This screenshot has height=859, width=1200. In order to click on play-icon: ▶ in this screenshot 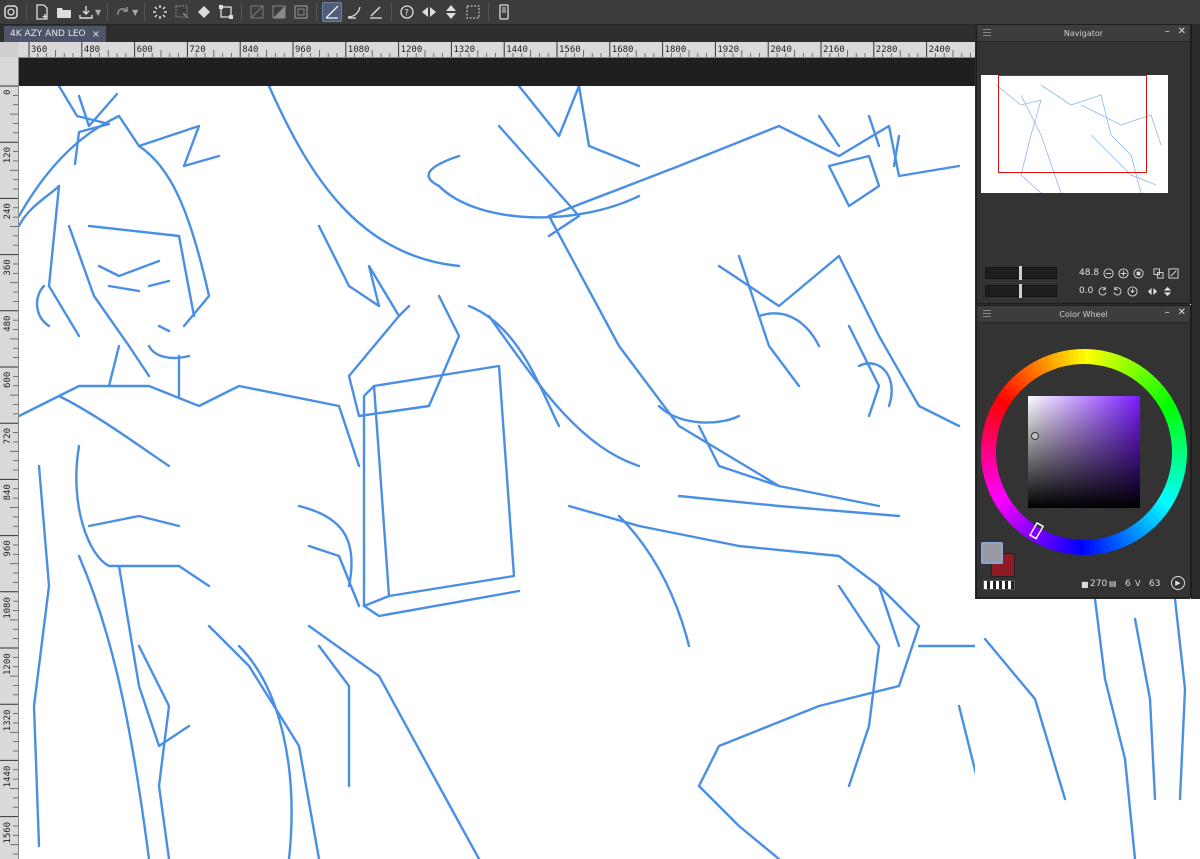, I will do `click(1178, 583)`.